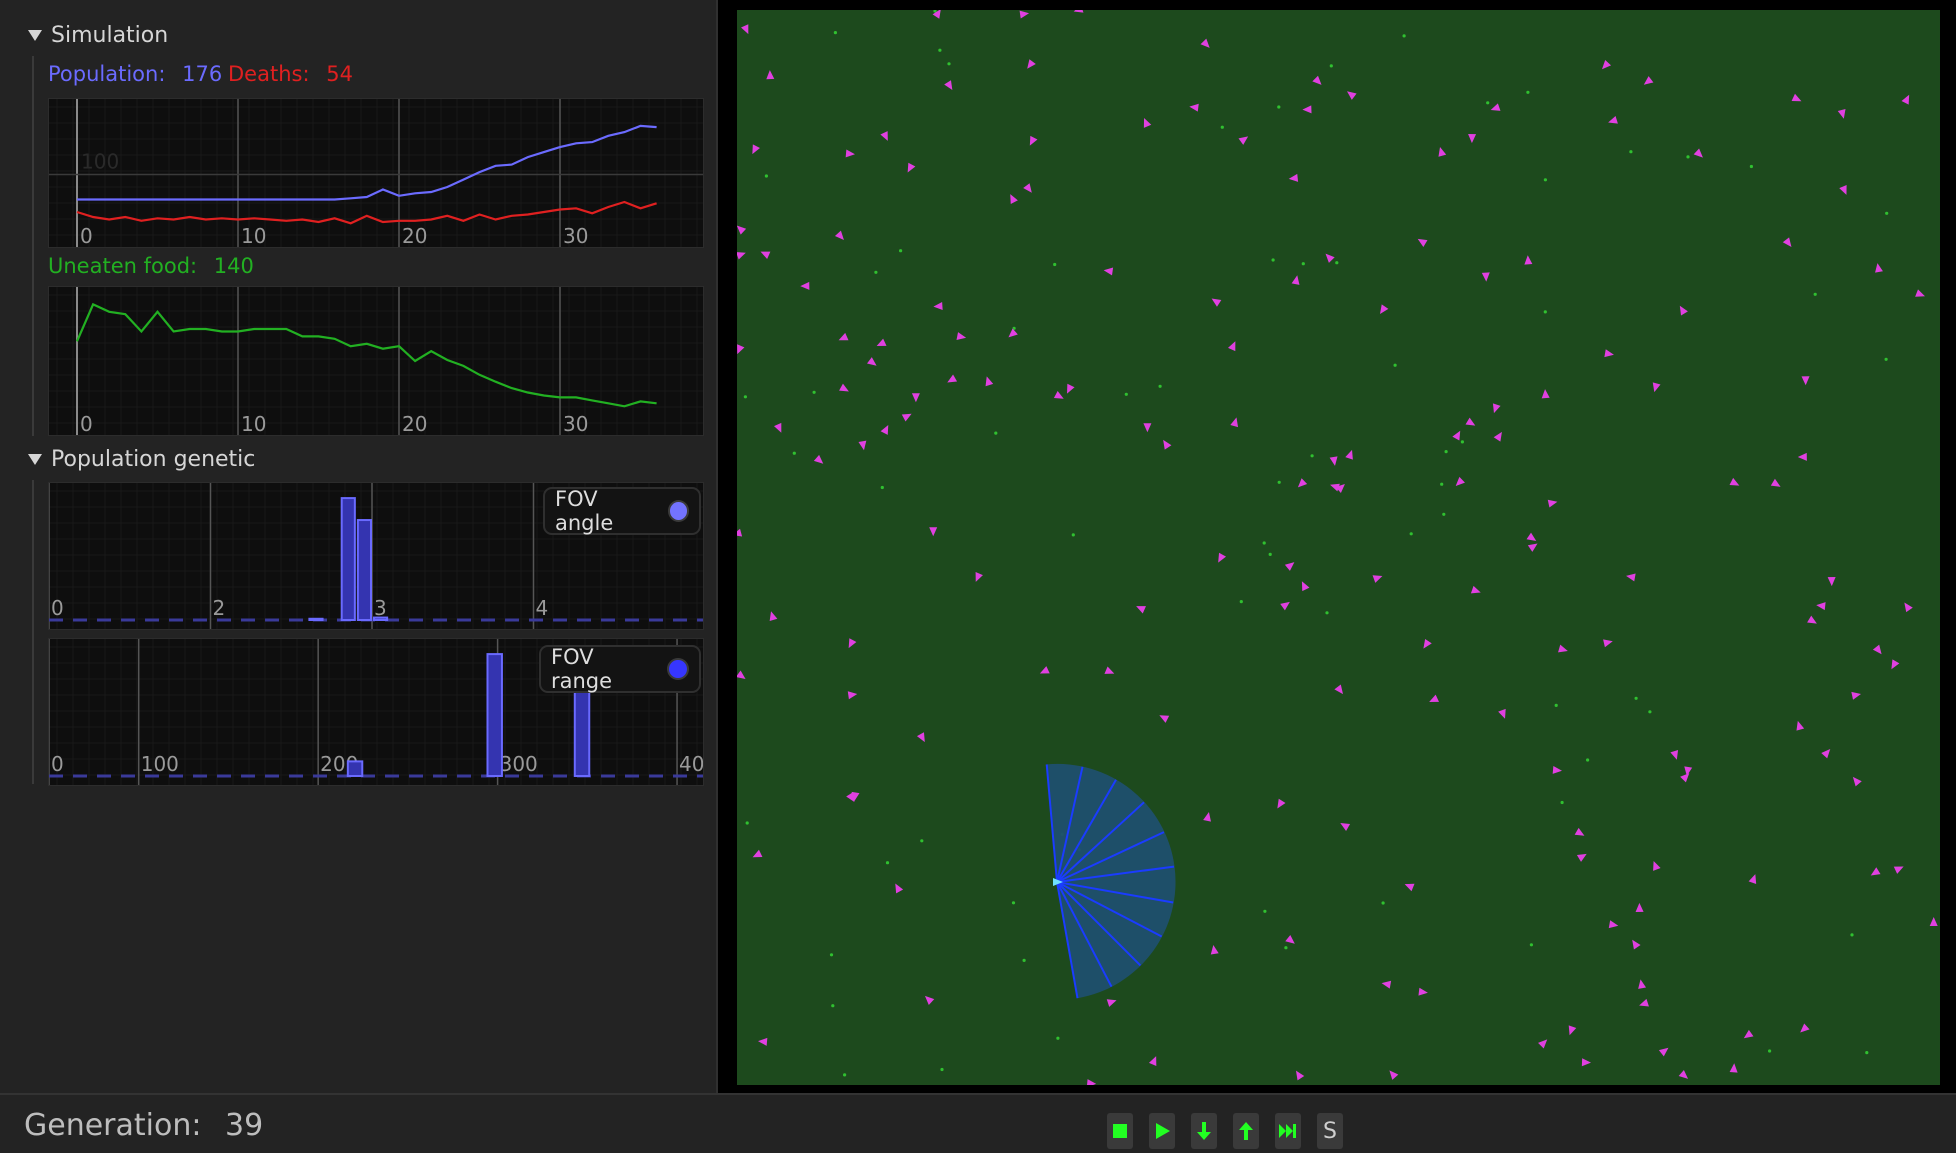  Describe the element at coordinates (1120, 1131) in the screenshot. I see `stop-button` at that location.